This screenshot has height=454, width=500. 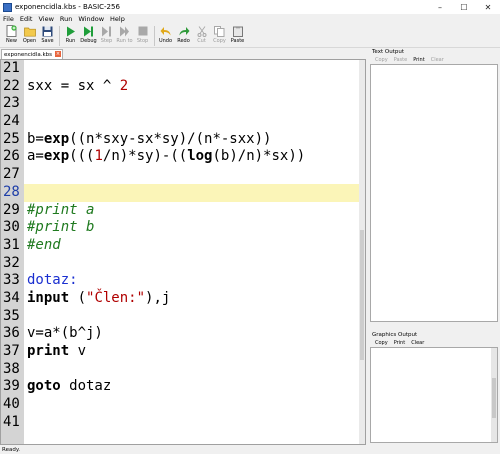 I want to click on line-number: 27, so click(x=11, y=174).